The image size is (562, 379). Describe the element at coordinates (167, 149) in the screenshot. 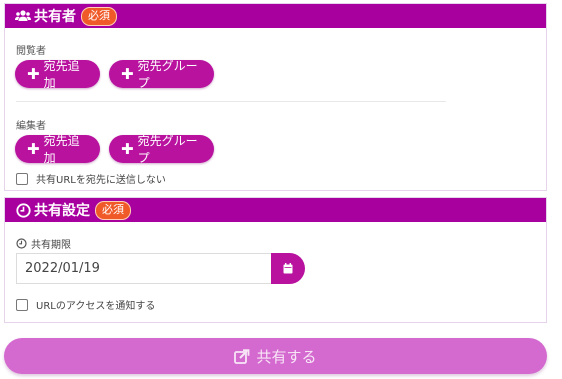

I see `editors-recipient-group-label: 宛先グループ` at that location.